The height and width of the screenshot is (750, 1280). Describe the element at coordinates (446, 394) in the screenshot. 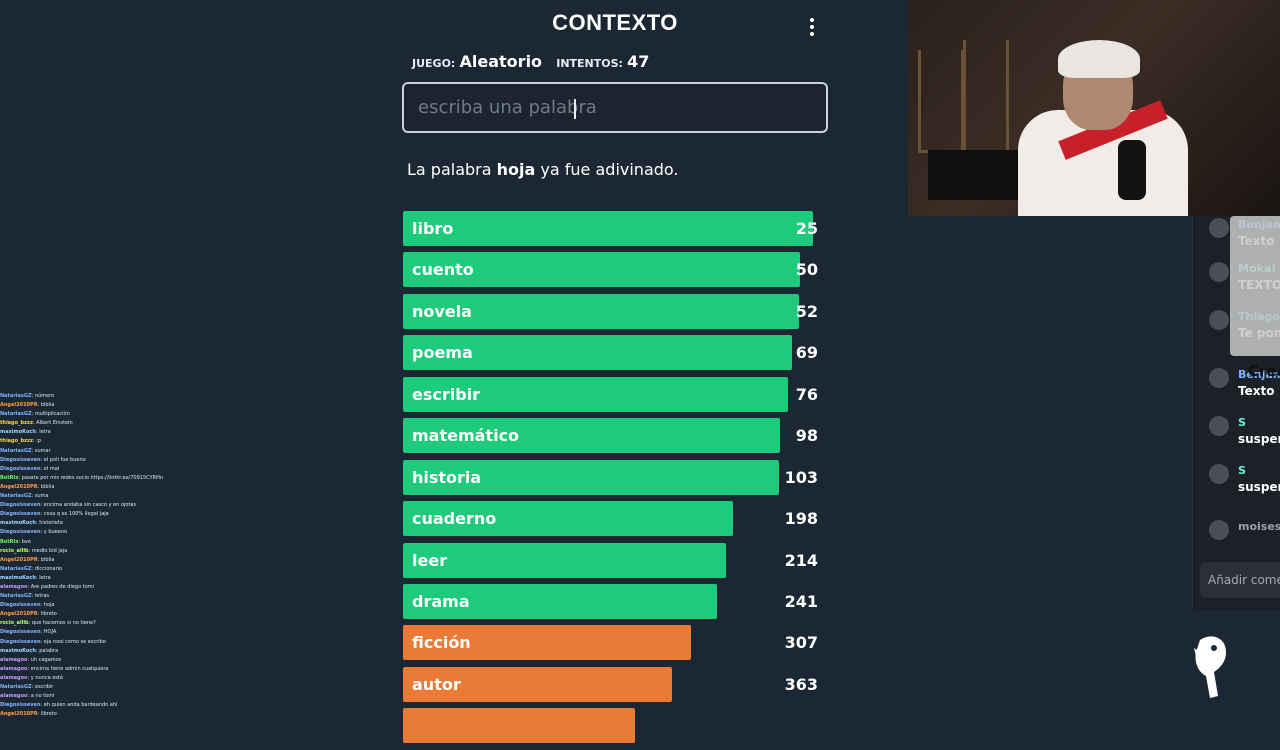

I see `guess-word: escribir` at that location.